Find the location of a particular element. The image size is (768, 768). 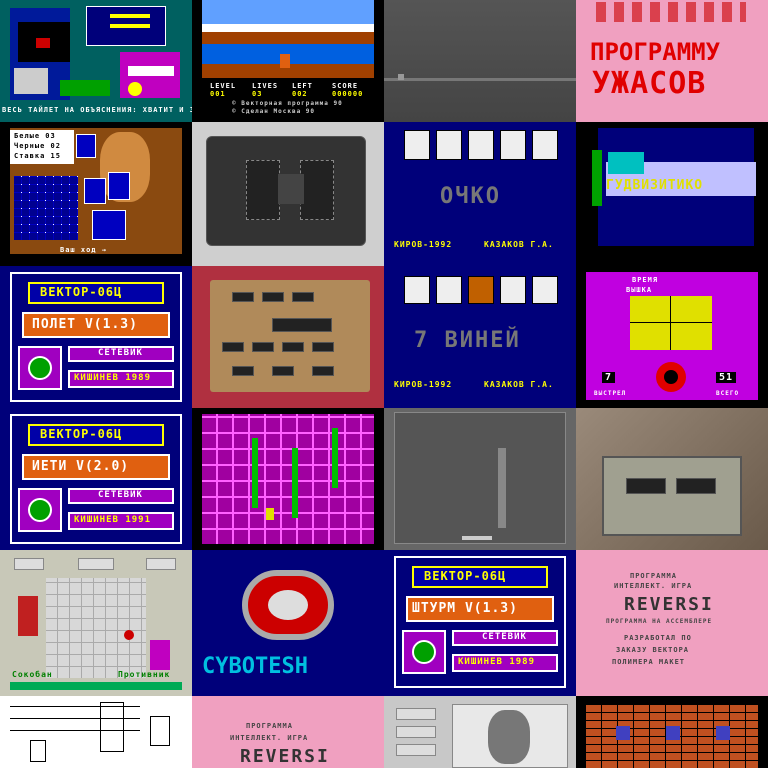

scan-line is located at coordinates (480, 79).